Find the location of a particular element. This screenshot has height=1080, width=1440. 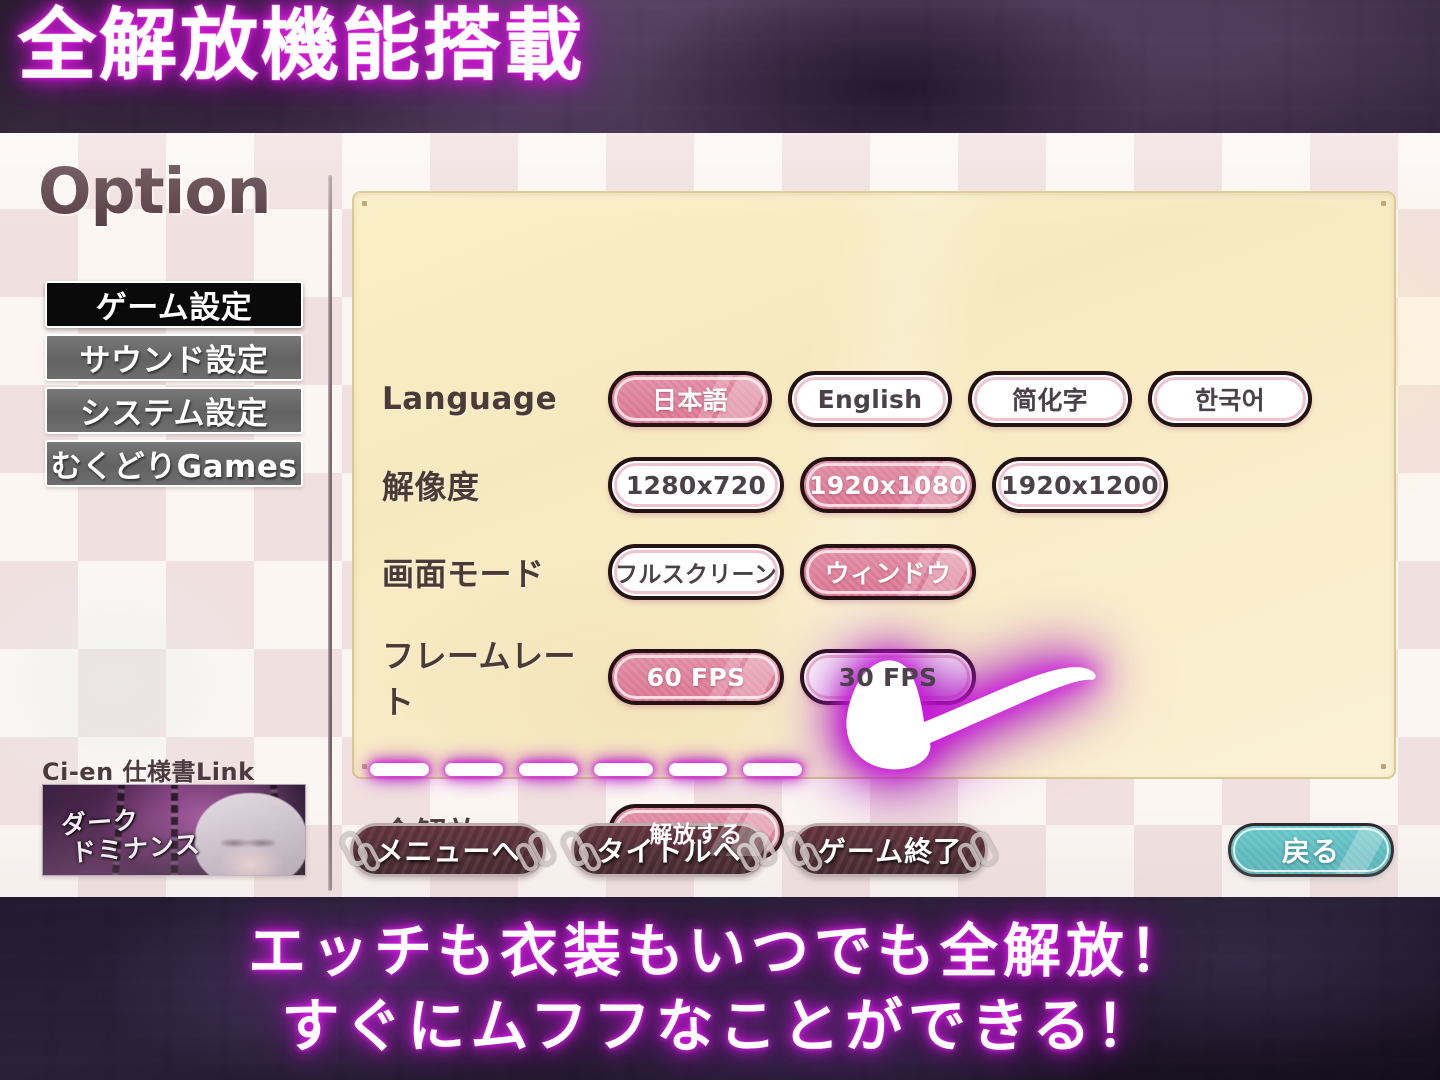

annotation-underline is located at coordinates (586, 774).